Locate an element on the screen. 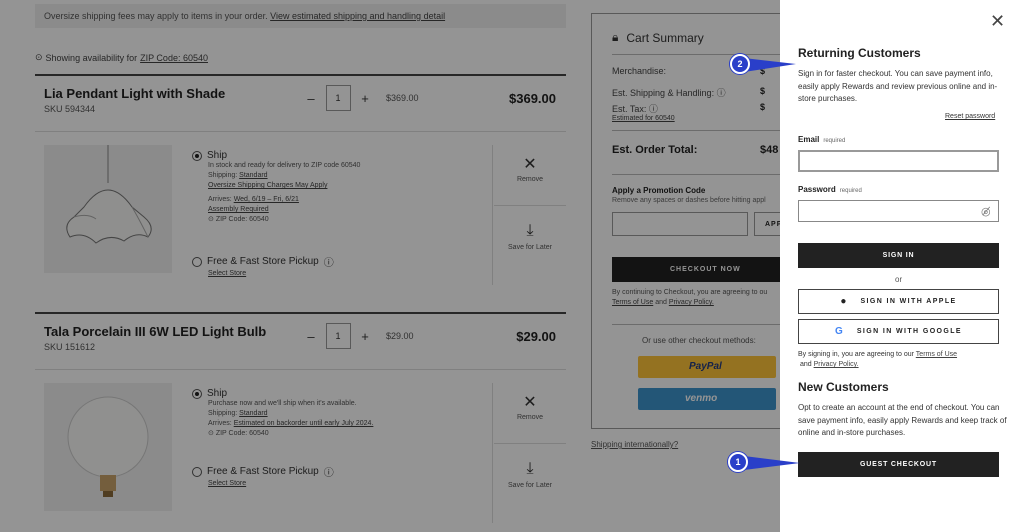 The image size is (1024, 532). google-label: SIGN IN WITH GOOGLE is located at coordinates (909, 331).